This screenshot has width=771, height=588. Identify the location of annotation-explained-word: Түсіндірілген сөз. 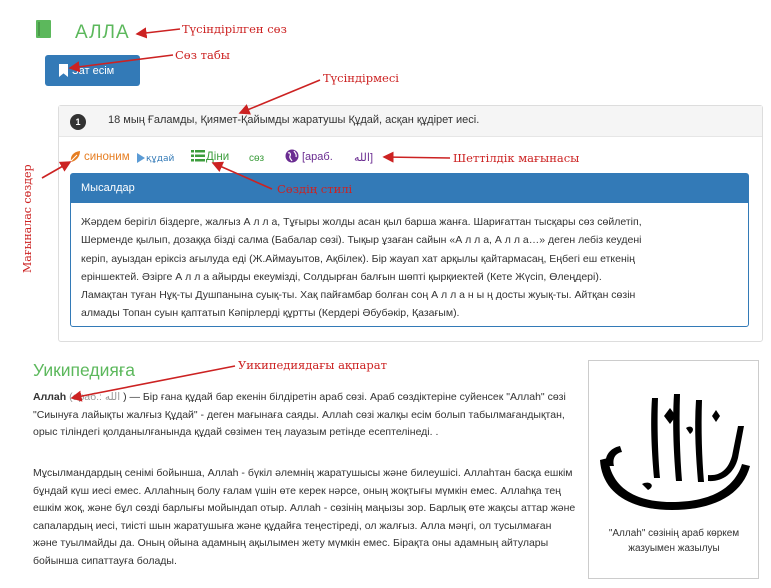
(234, 29).